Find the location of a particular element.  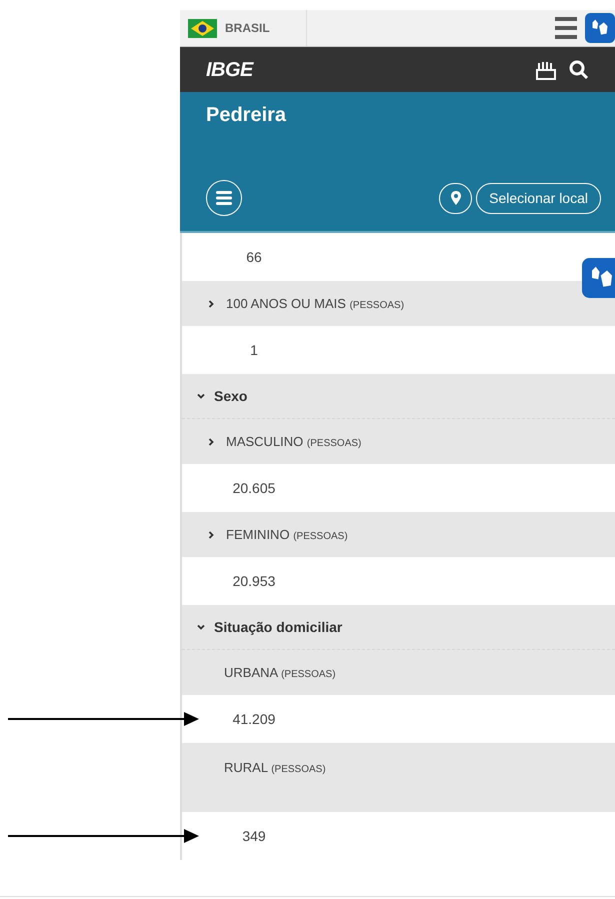

location-button is located at coordinates (455, 198).